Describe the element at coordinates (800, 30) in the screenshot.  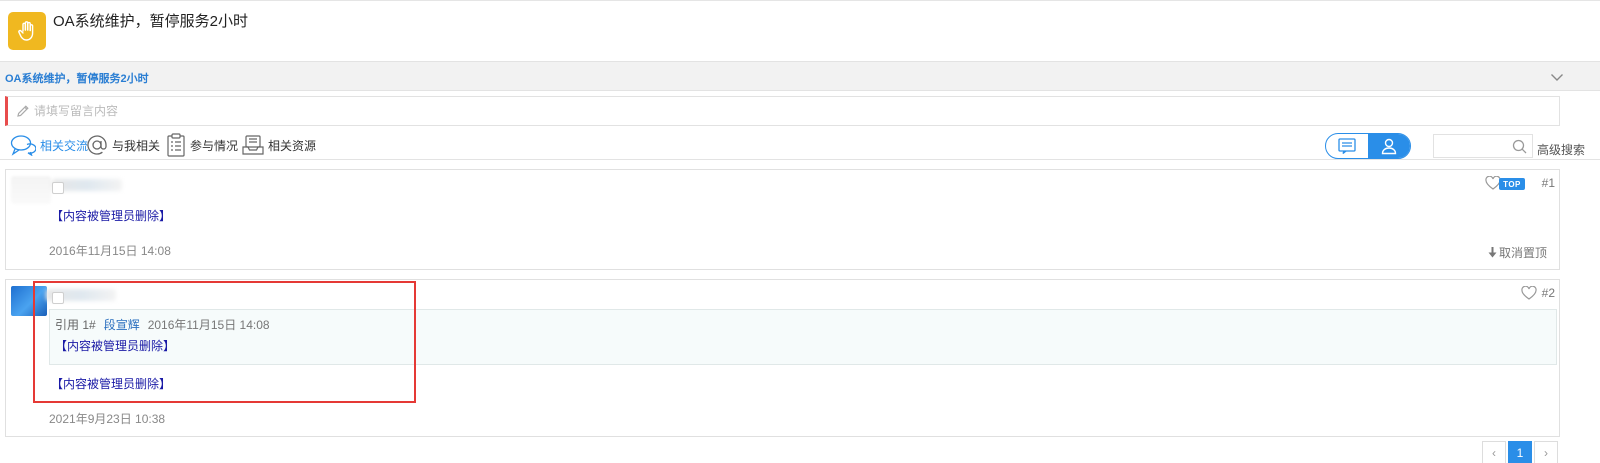
I see `notice-header: OA系统维护，暂停服务2小时` at that location.